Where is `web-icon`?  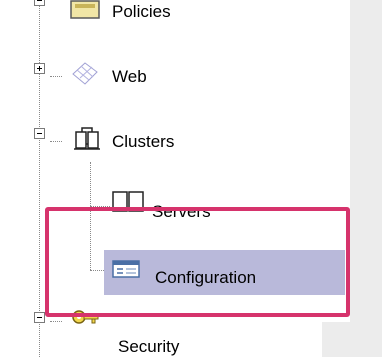 web-icon is located at coordinates (85, 73).